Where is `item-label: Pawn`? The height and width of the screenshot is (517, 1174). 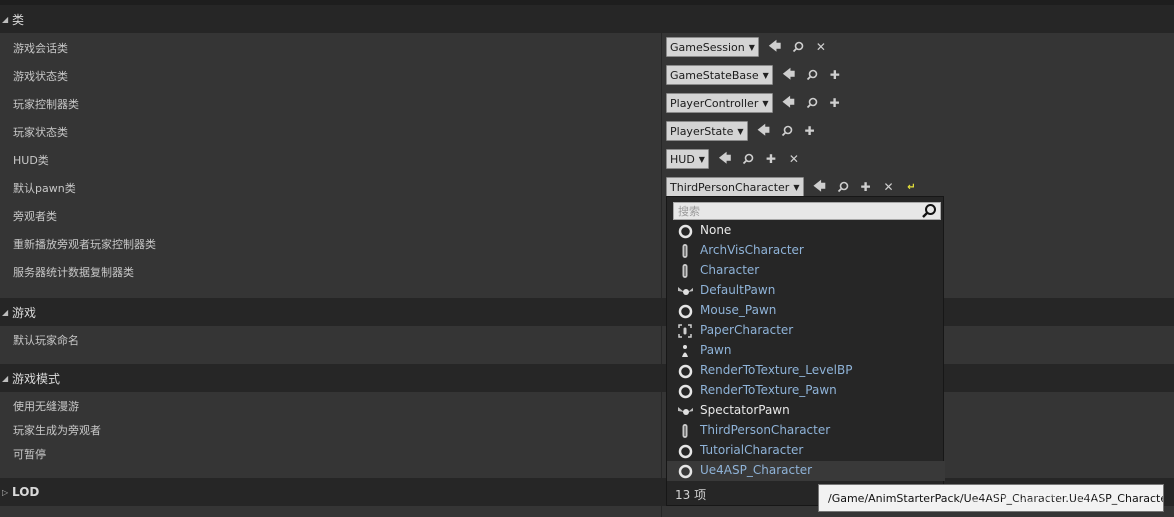
item-label: Pawn is located at coordinates (716, 350).